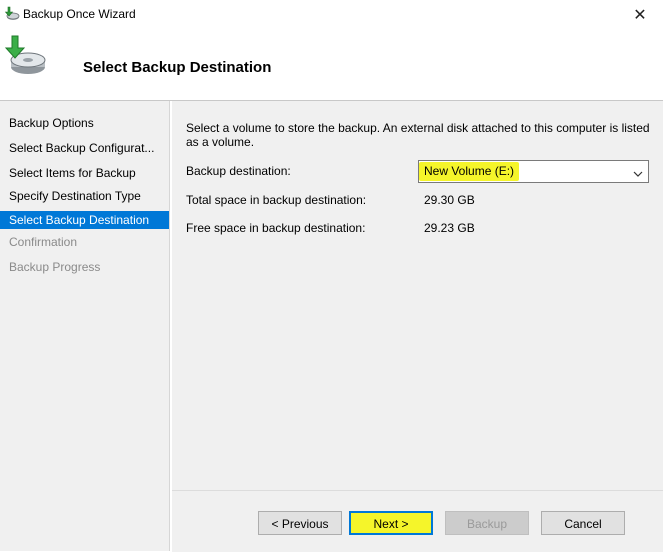 The width and height of the screenshot is (663, 552). I want to click on next-button: Next >, so click(391, 523).